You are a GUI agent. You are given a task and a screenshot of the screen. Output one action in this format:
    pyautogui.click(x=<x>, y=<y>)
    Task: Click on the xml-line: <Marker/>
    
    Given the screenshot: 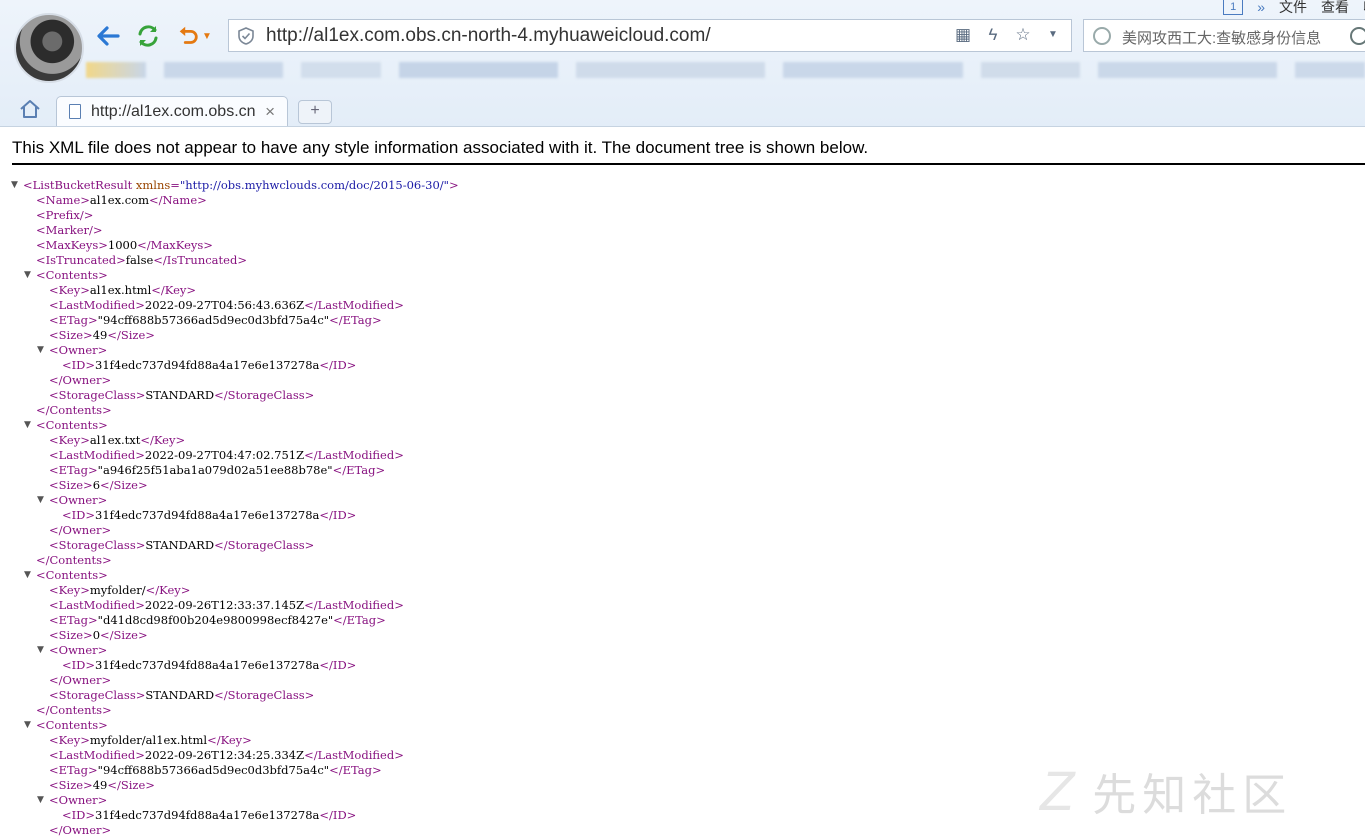 What is the action you would take?
    pyautogui.click(x=234, y=230)
    